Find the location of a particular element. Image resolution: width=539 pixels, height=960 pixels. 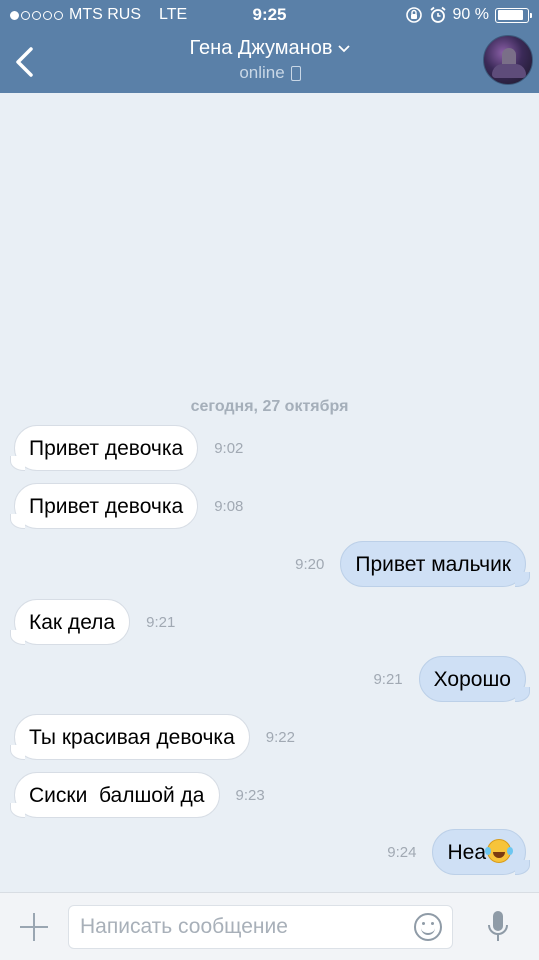

chevron-down-icon is located at coordinates (344, 48).